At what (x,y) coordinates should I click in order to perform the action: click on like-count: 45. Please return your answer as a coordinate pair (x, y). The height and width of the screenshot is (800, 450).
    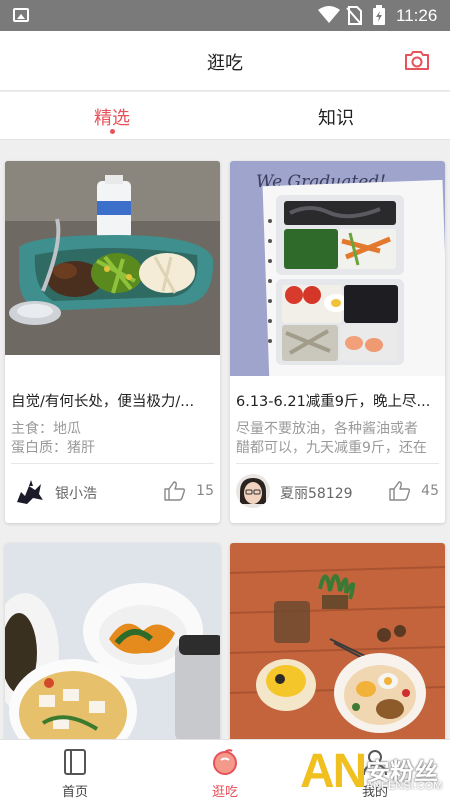
    Looking at the image, I should click on (430, 491).